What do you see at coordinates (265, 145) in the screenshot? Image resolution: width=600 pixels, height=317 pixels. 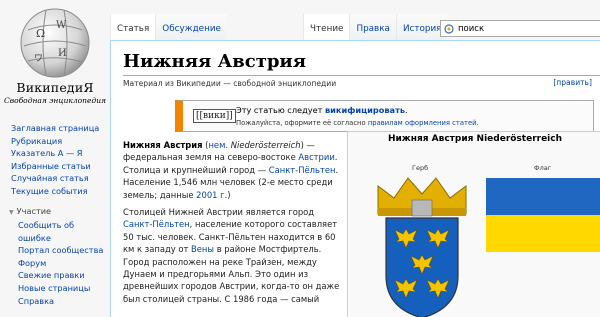 I see `german-name: Niederösterreich` at bounding box center [265, 145].